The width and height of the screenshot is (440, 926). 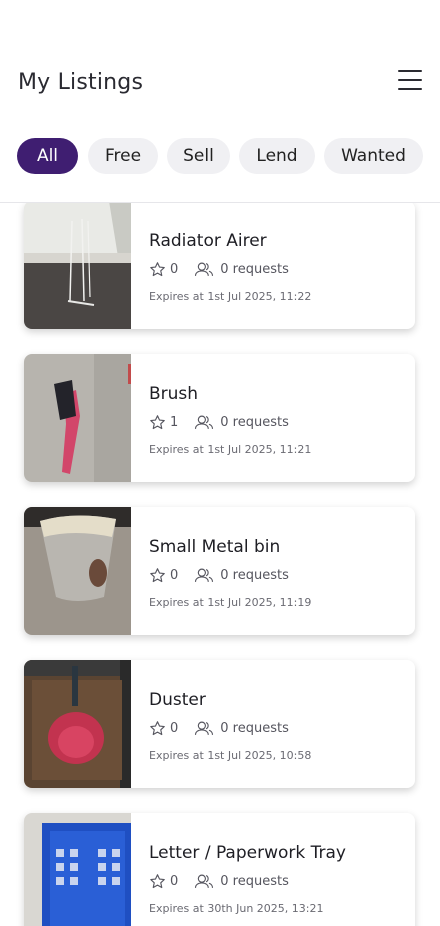 I want to click on listing-stats: 1 0 requests, so click(x=219, y=422).